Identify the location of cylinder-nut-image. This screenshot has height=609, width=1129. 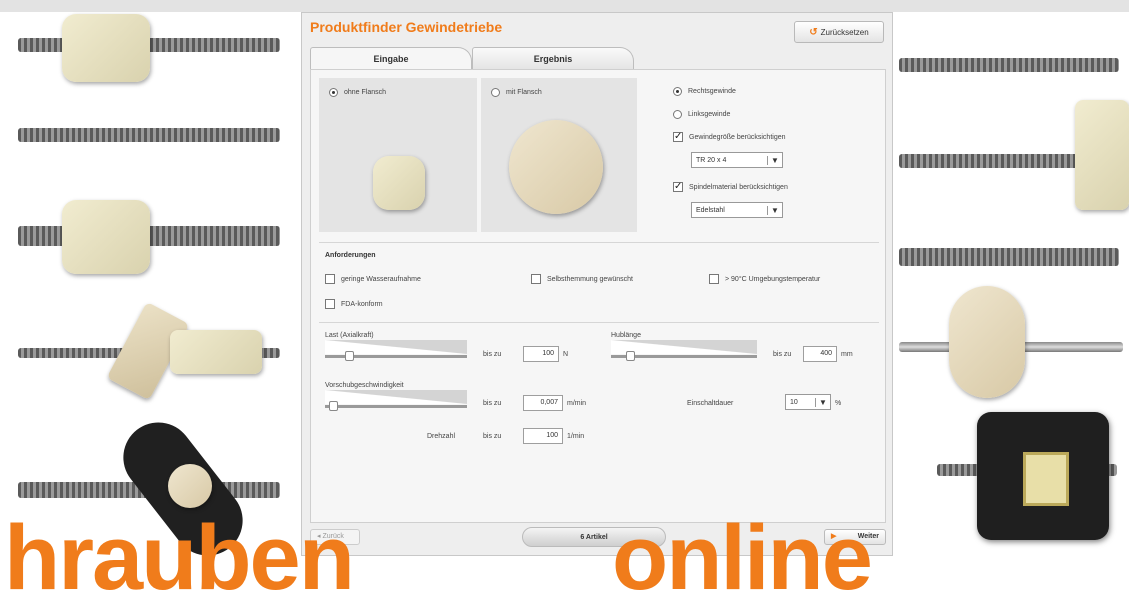
(1102, 155).